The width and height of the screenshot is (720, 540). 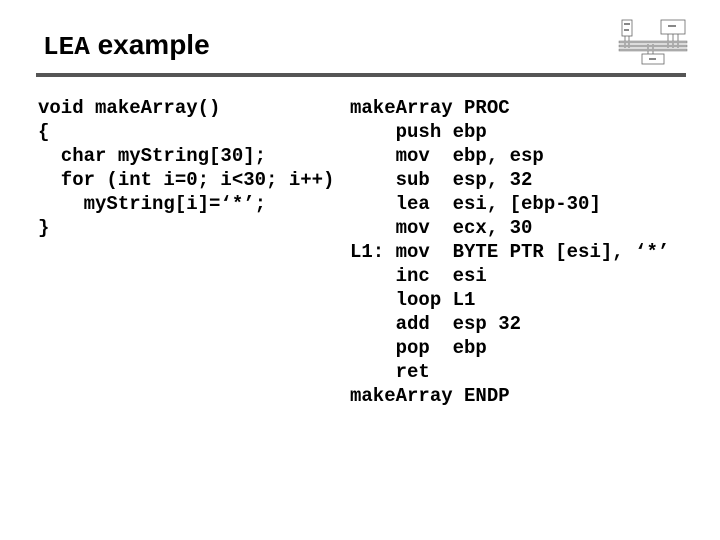 What do you see at coordinates (152, 156) in the screenshot?
I see `code-line: char myString[30];` at bounding box center [152, 156].